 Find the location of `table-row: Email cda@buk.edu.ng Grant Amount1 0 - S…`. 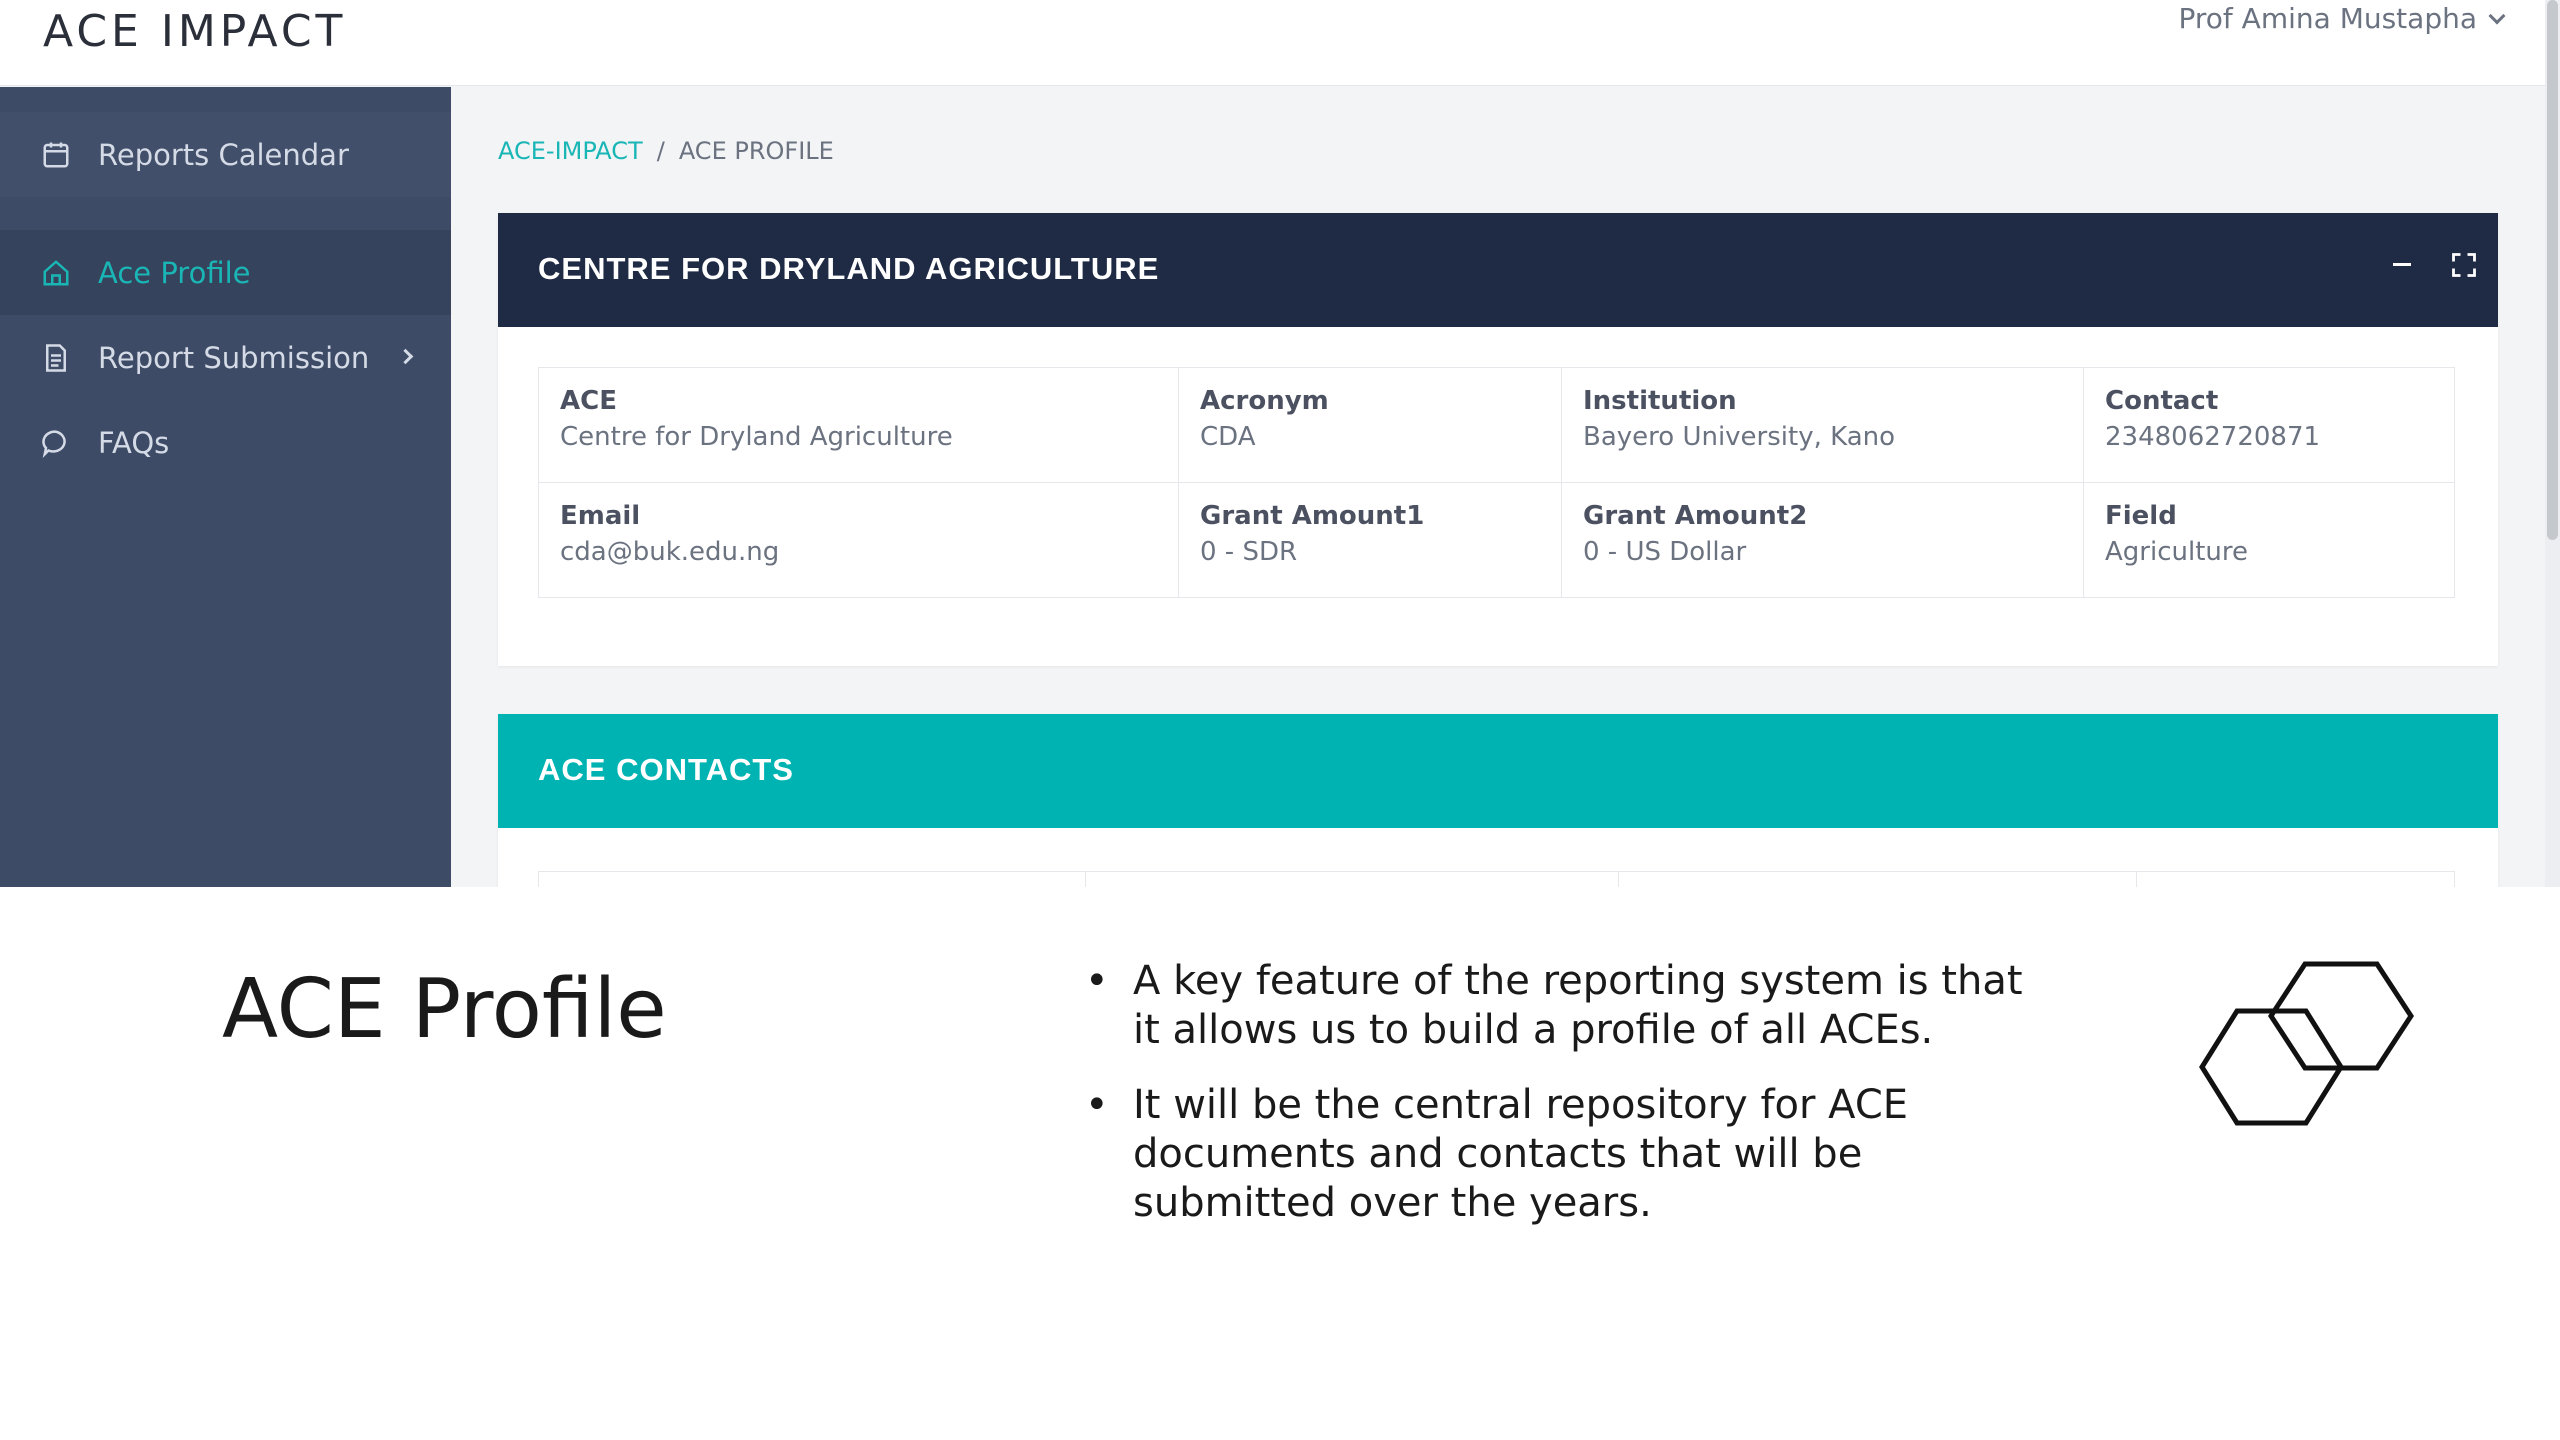

table-row: Email cda@buk.edu.ng Grant Amount1 0 - S… is located at coordinates (1496, 540).